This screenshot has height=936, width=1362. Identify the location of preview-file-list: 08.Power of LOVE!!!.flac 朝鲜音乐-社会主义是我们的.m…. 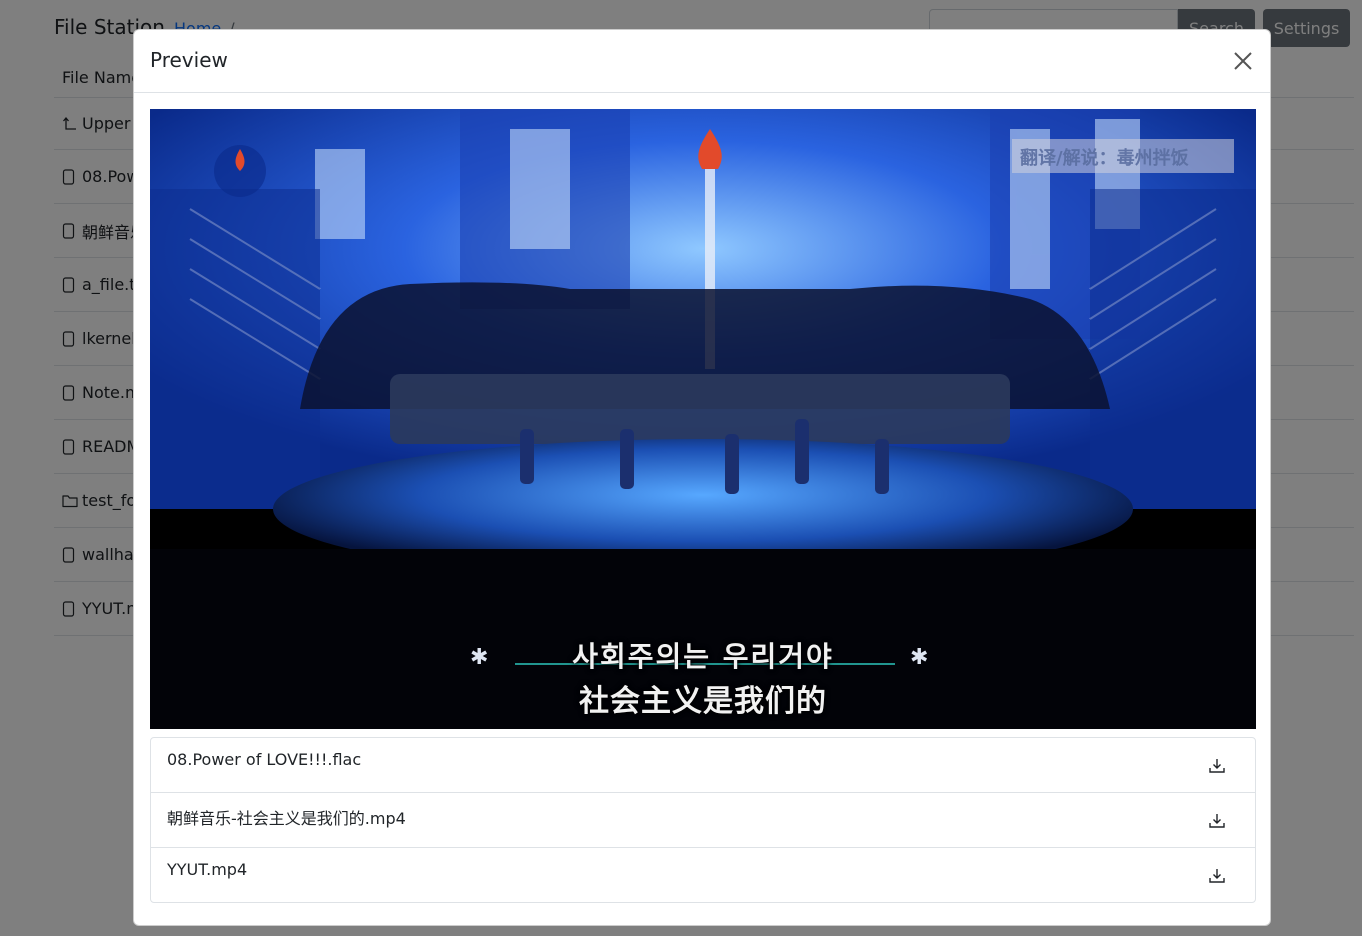
(703, 820).